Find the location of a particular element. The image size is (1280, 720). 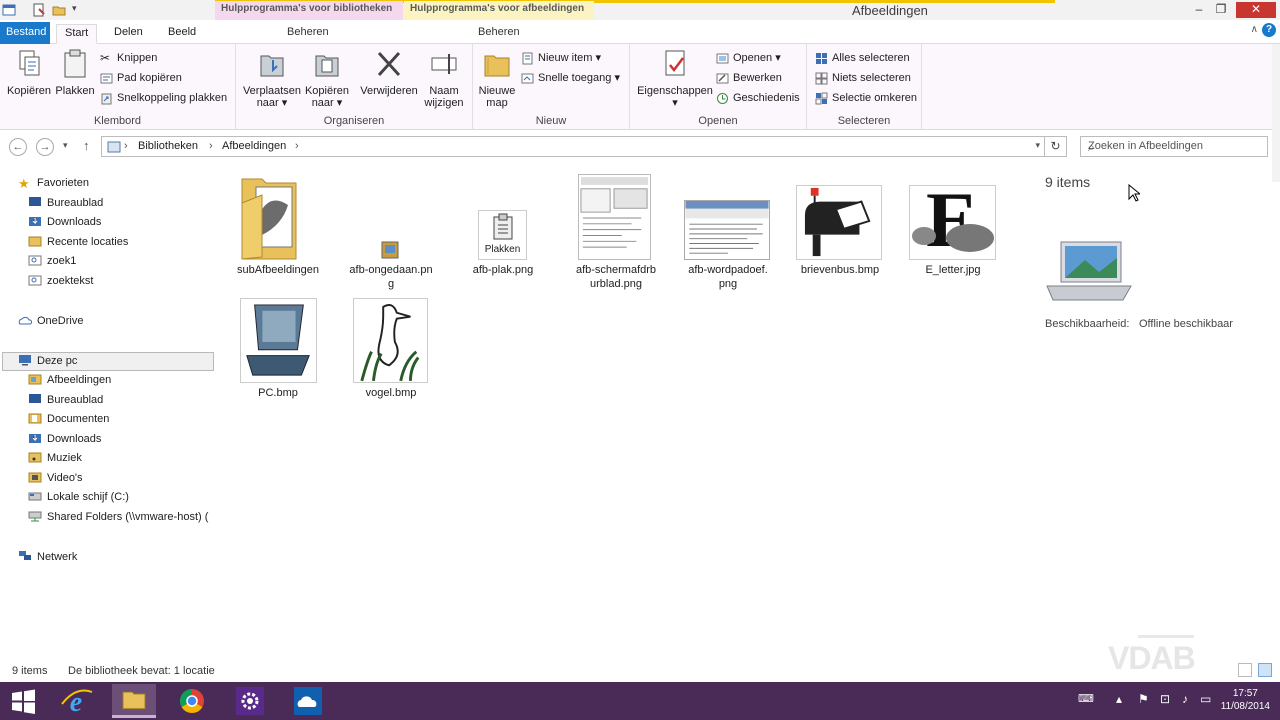

invert-selection-label: Selectie omkeren is located at coordinates (874, 98).